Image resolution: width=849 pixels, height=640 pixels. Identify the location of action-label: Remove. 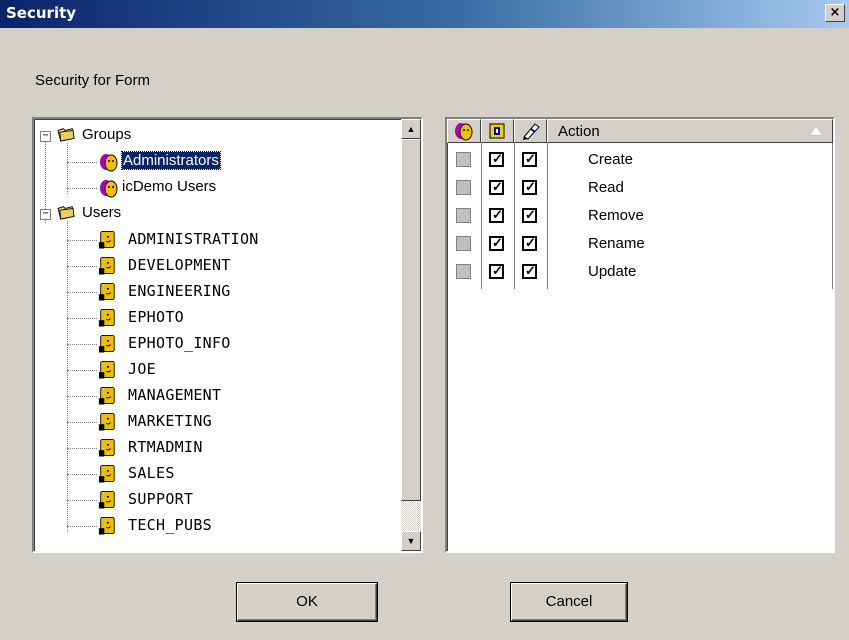
(616, 215).